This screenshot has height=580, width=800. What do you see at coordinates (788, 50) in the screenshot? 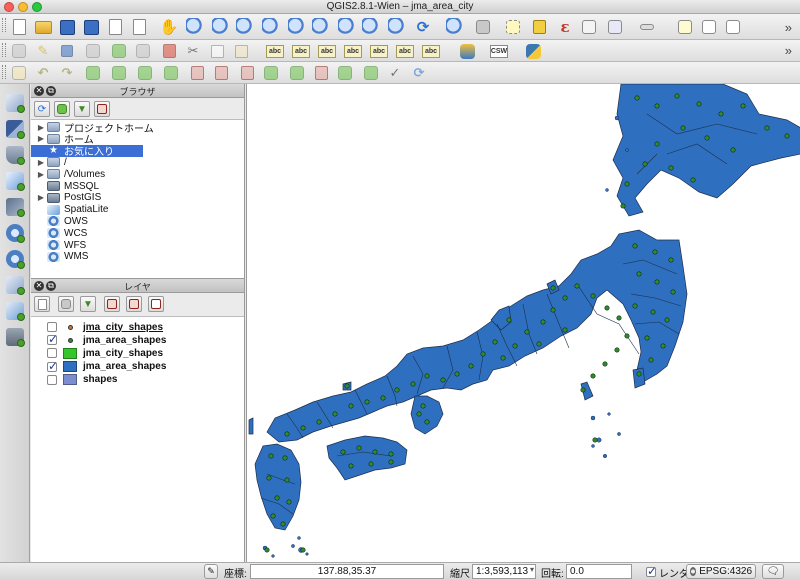
I see `toolbar2-overflow-chevron-icon: »` at bounding box center [788, 50].